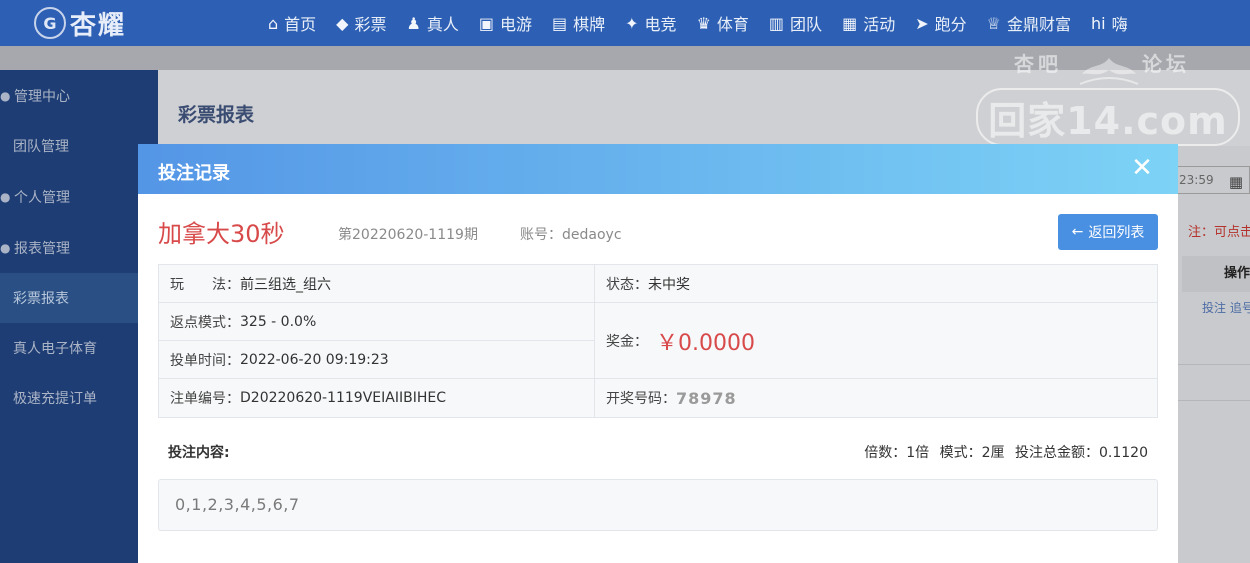 The width and height of the screenshot is (1250, 563). I want to click on hi-icon: hi, so click(1098, 23).